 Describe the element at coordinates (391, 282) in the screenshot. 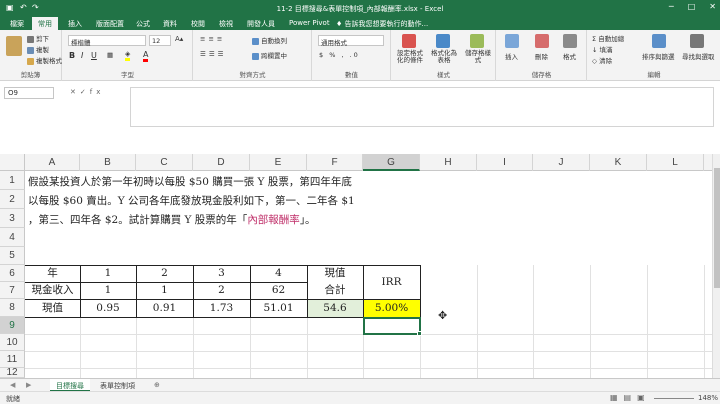

I see `cell-g6-g7-irr-header: IRR` at that location.